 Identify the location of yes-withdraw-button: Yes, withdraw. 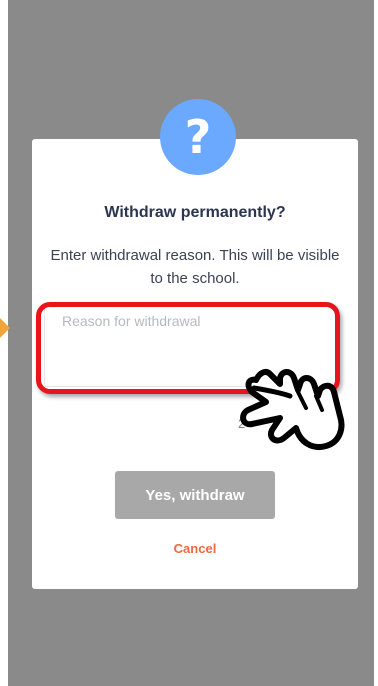
(195, 495).